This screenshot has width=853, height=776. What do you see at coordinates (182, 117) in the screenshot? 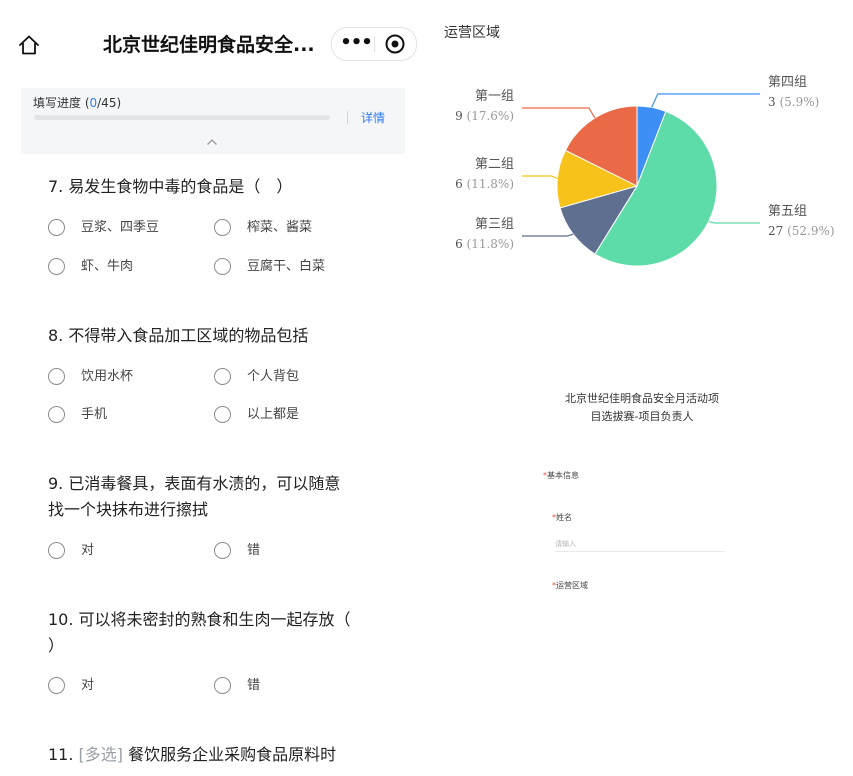
I see `progress-bar` at bounding box center [182, 117].